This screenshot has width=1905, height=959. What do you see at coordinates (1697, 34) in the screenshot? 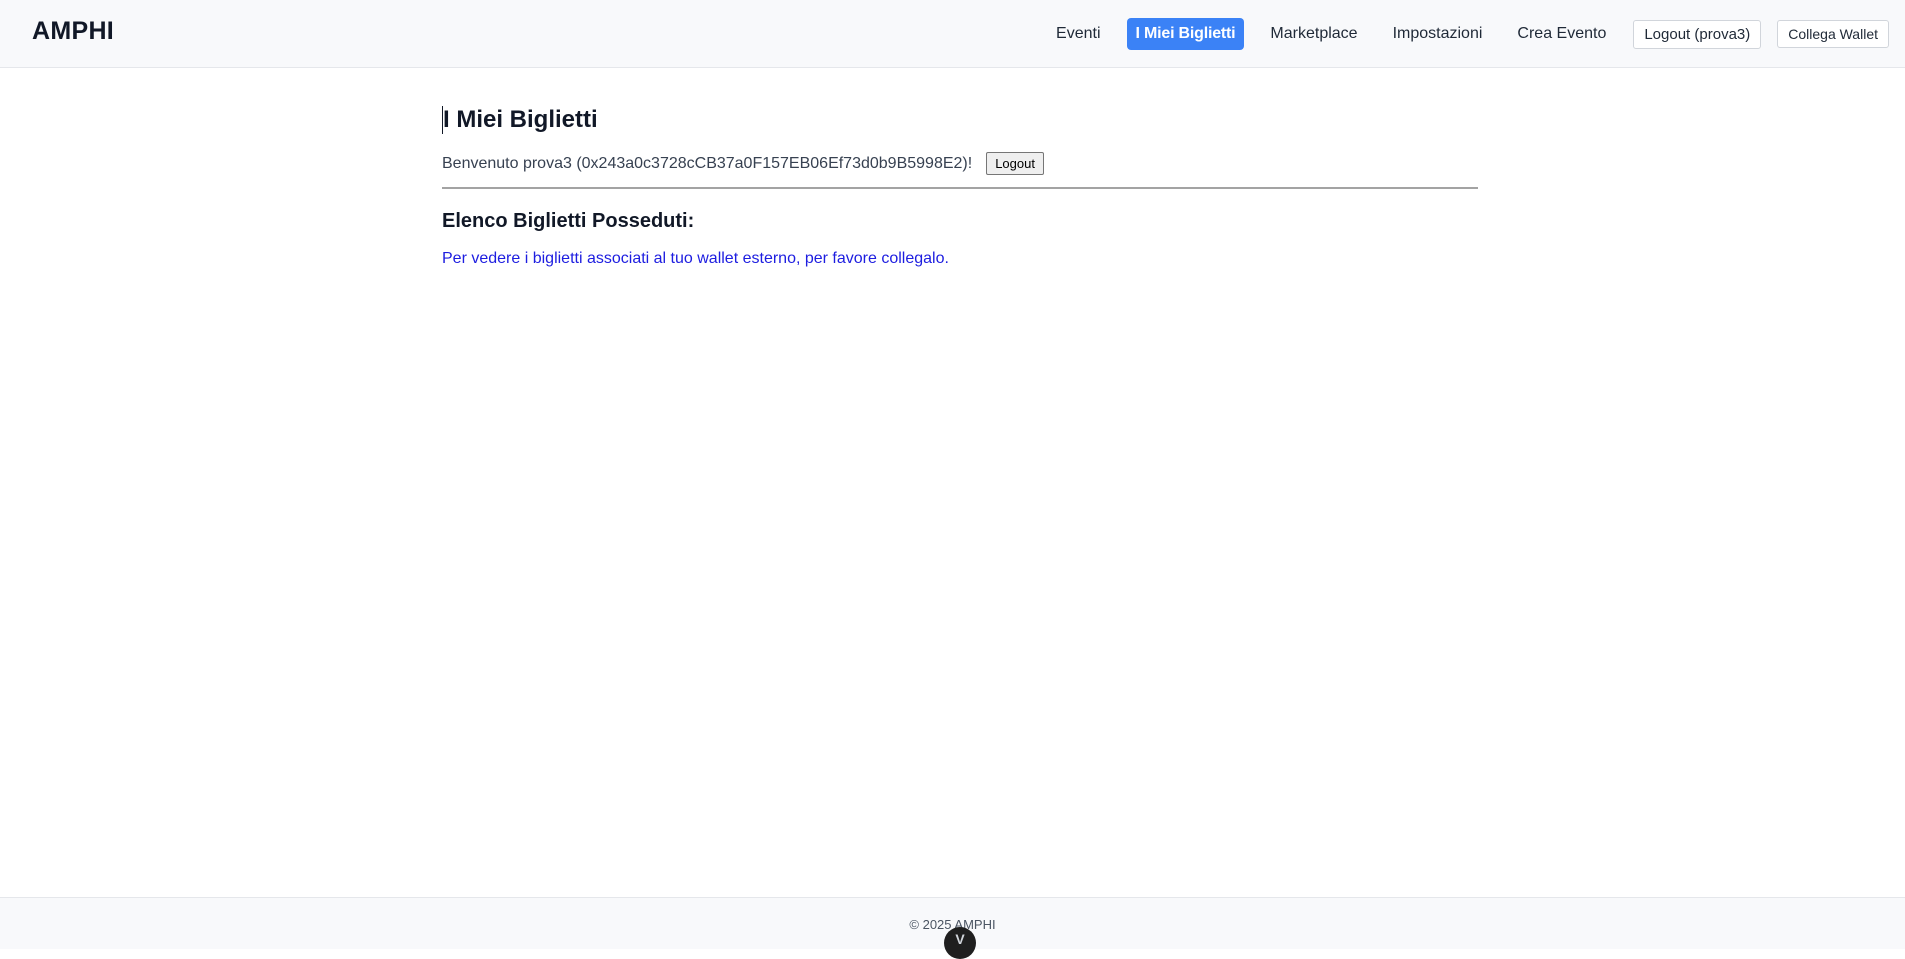
I see `nav-logout-button: Logout (prova3)` at bounding box center [1697, 34].